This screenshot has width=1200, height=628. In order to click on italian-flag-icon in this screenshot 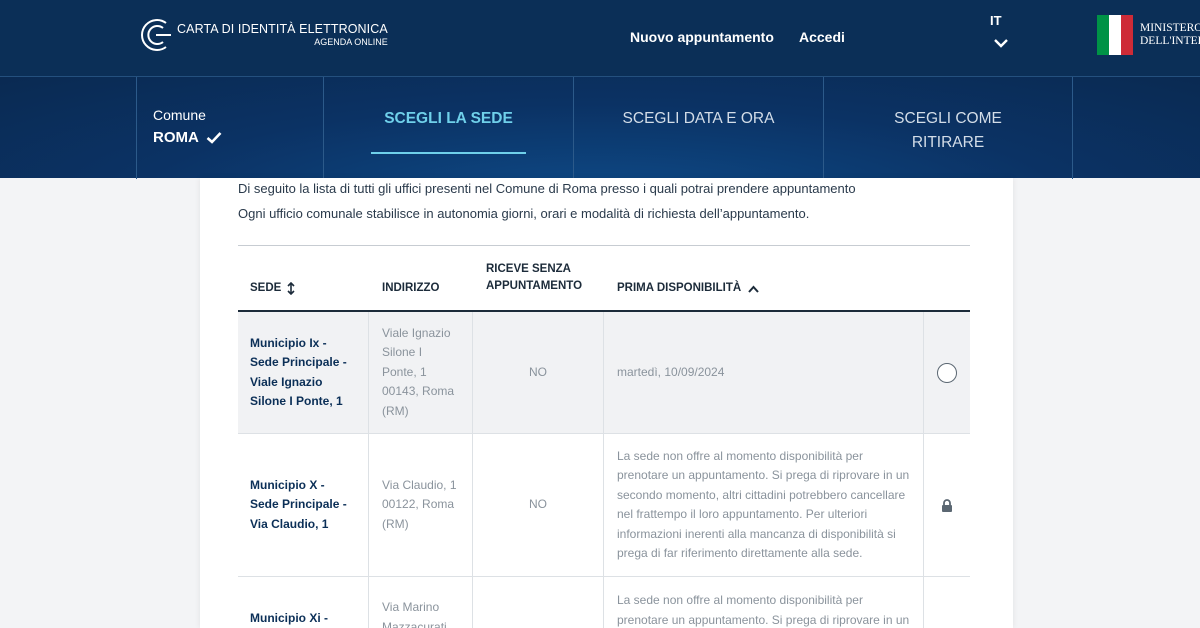, I will do `click(1115, 35)`.